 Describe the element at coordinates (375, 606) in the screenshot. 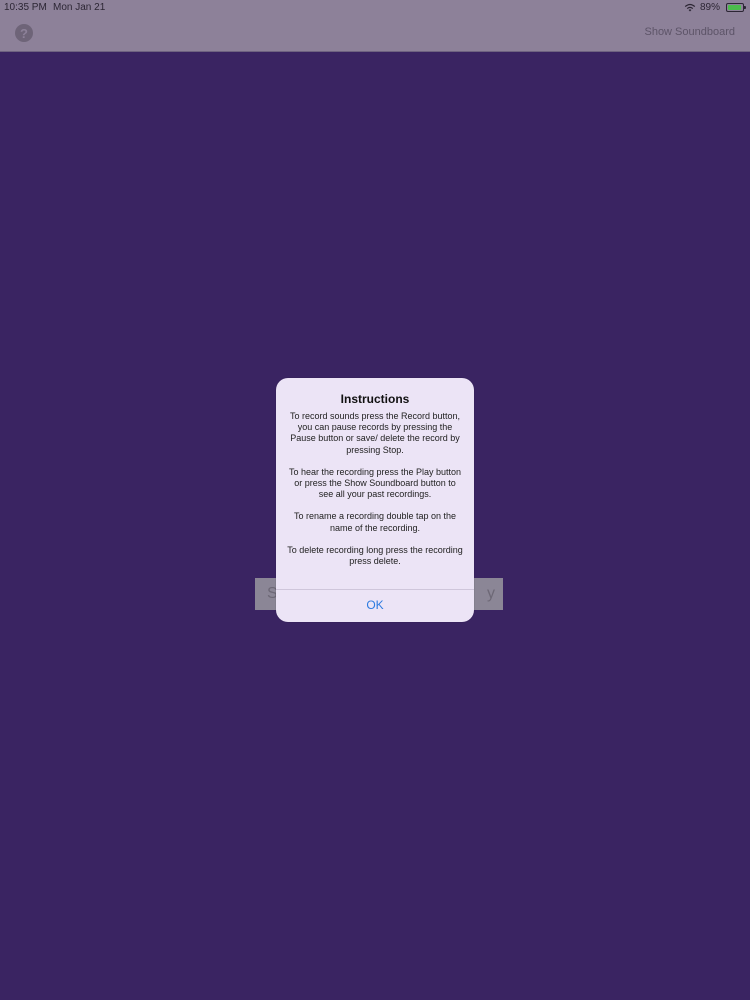

I see `ok-button: OK` at that location.